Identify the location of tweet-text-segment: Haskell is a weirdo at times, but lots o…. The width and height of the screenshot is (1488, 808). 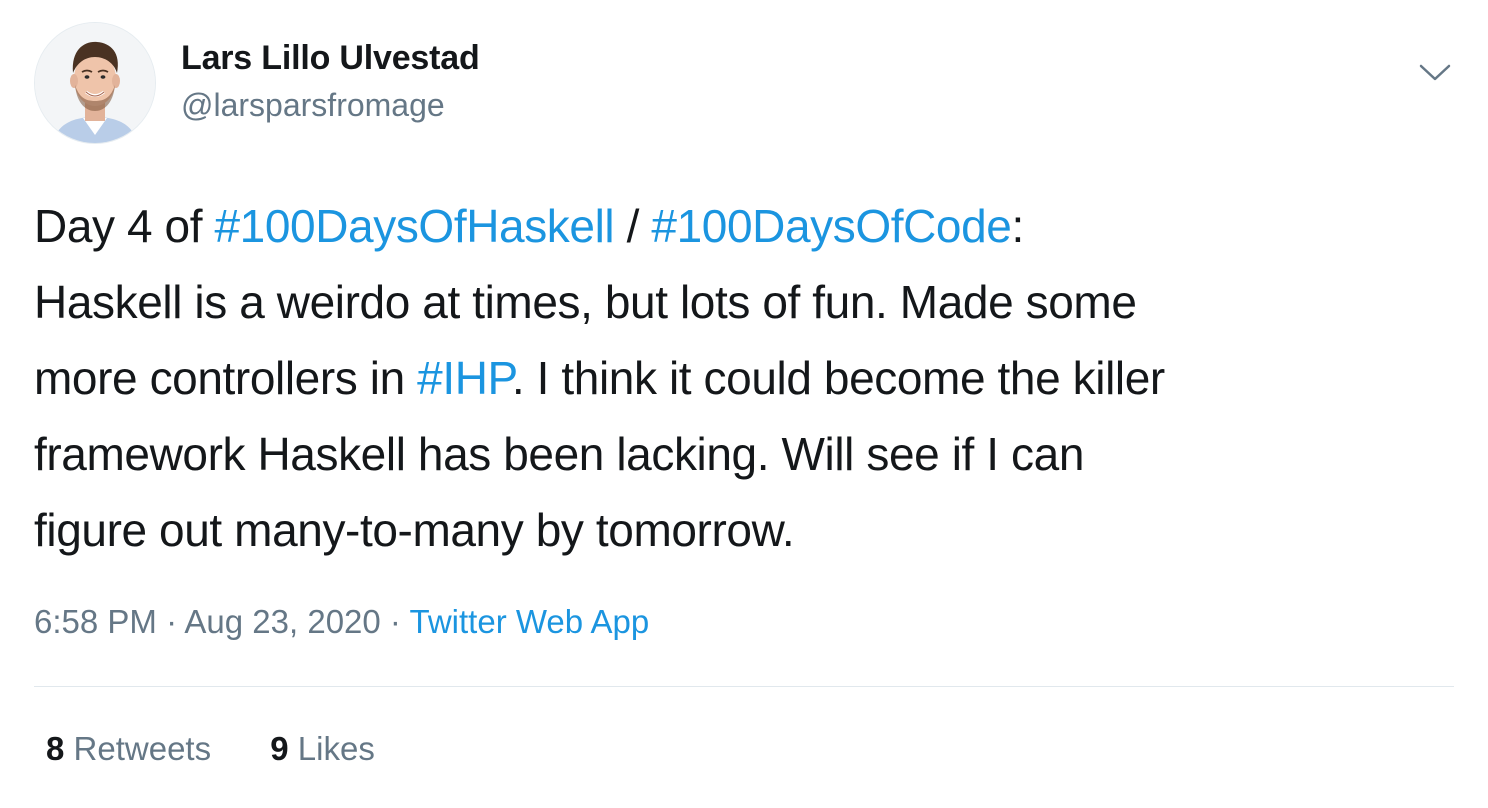
(585, 302).